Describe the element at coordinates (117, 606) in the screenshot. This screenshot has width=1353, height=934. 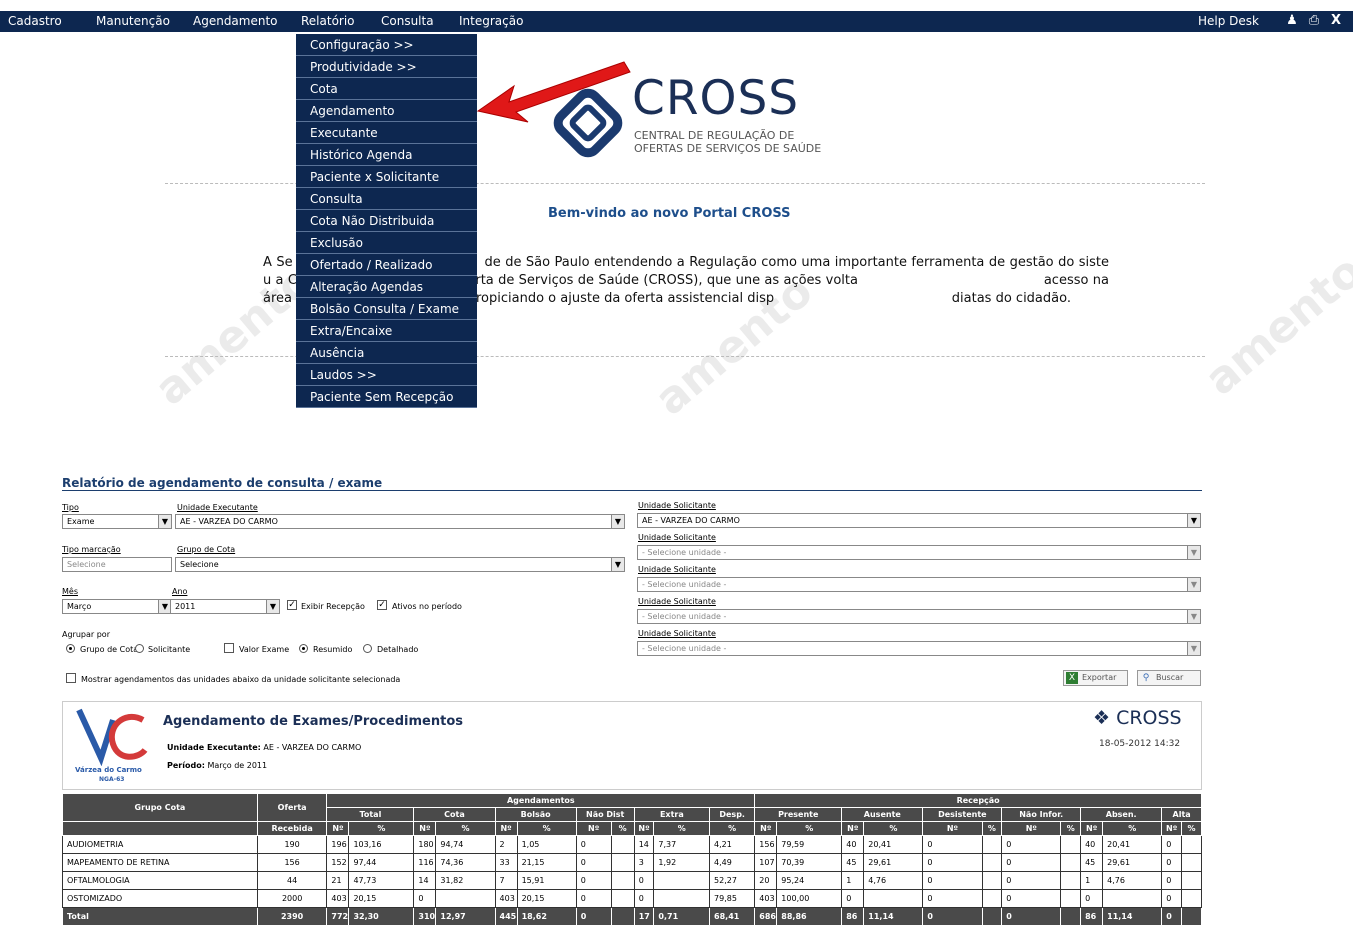
I see `mes-select: Março ▼` at that location.